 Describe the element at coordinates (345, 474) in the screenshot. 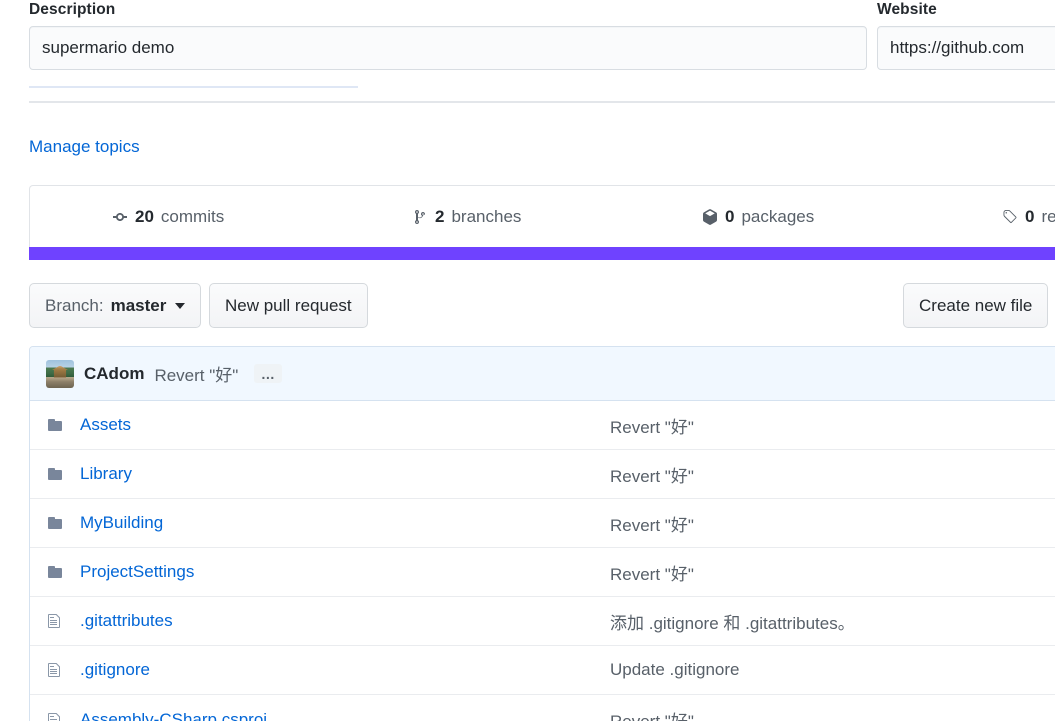

I see `file-name-link: Library` at that location.